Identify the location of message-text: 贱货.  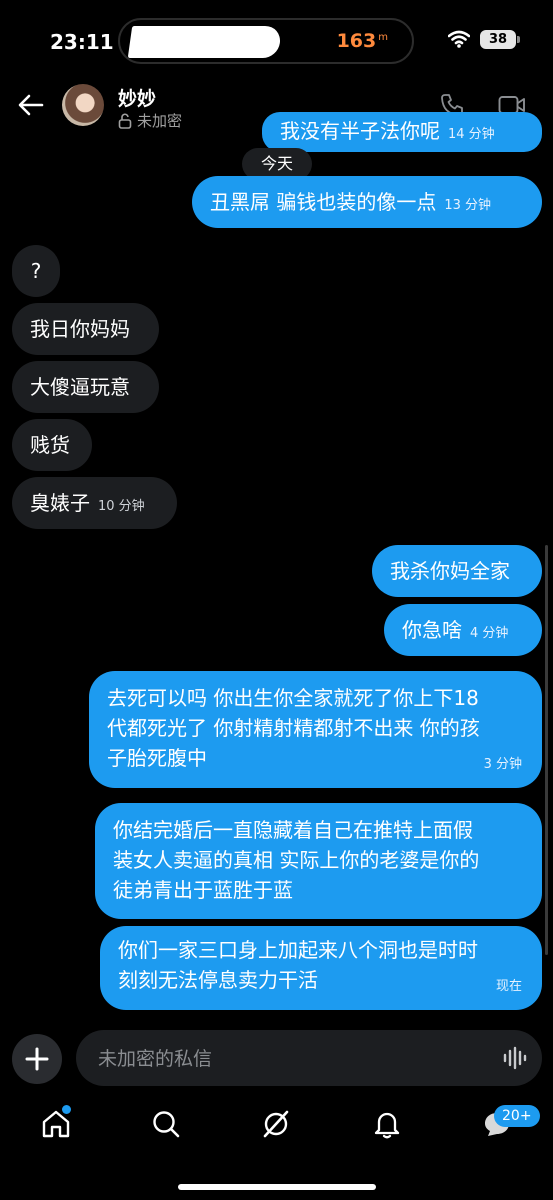
(50, 445).